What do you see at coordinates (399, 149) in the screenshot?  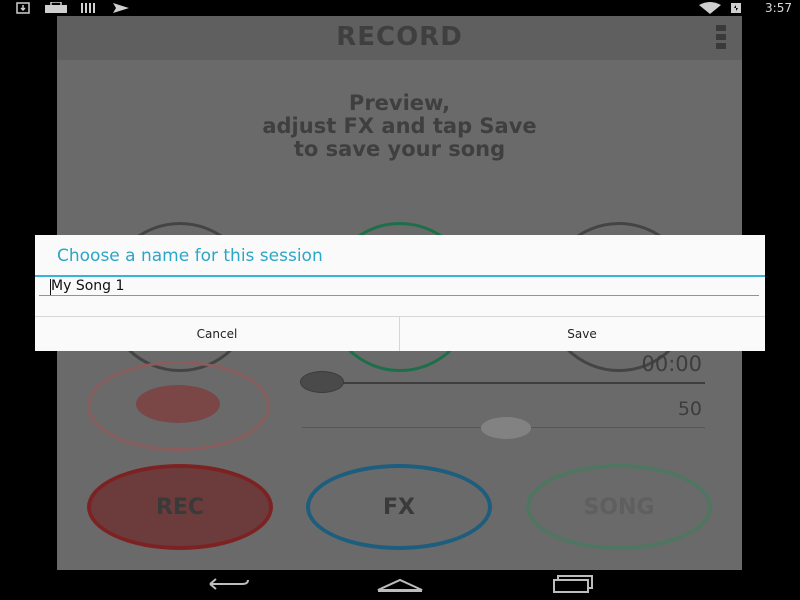 I see `instructions-line-3: to save your song` at bounding box center [399, 149].